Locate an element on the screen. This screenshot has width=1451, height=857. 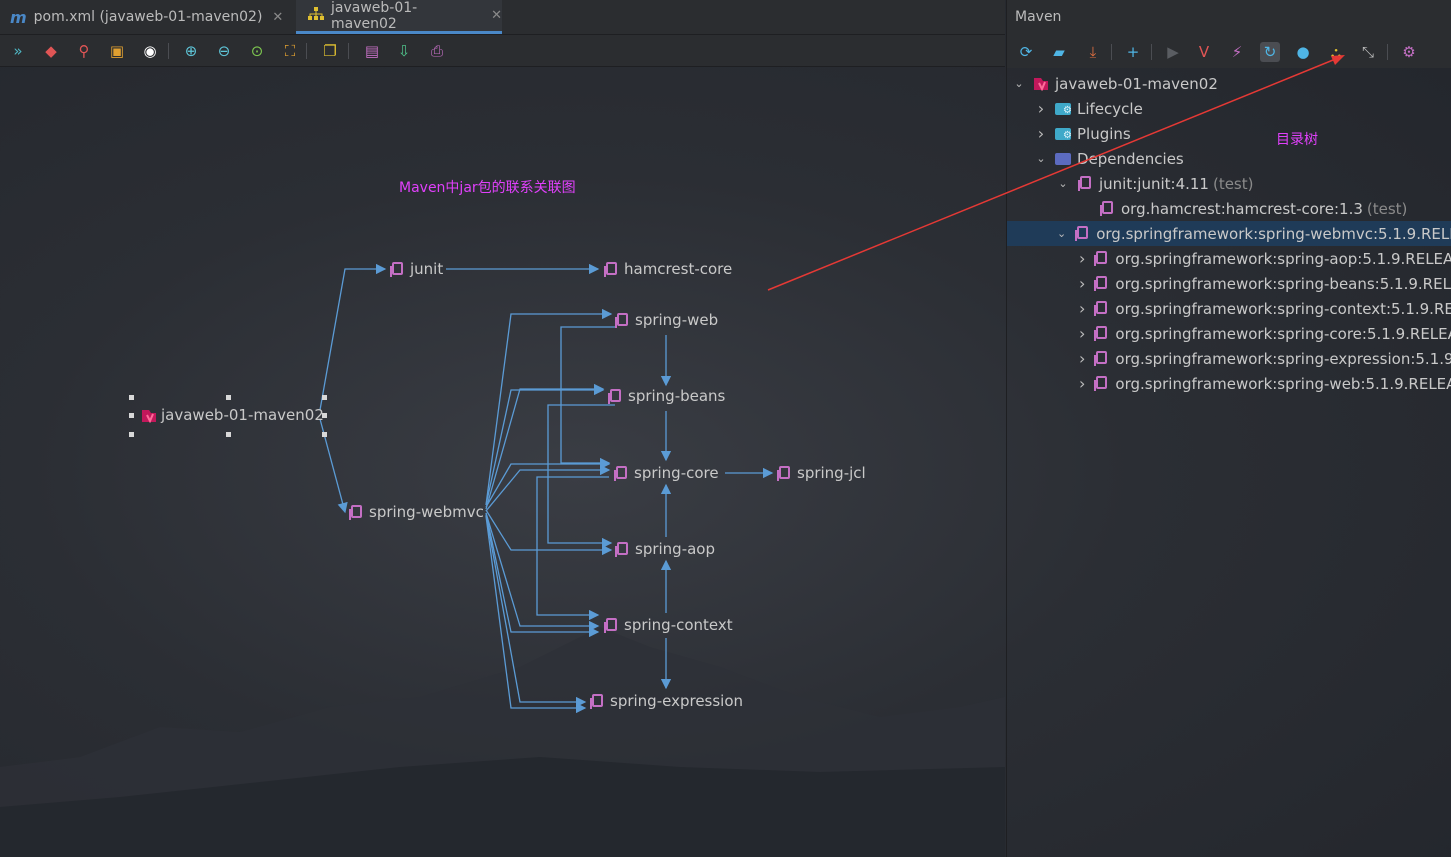
show-conflicts-icon: ◆ is located at coordinates (51, 51).